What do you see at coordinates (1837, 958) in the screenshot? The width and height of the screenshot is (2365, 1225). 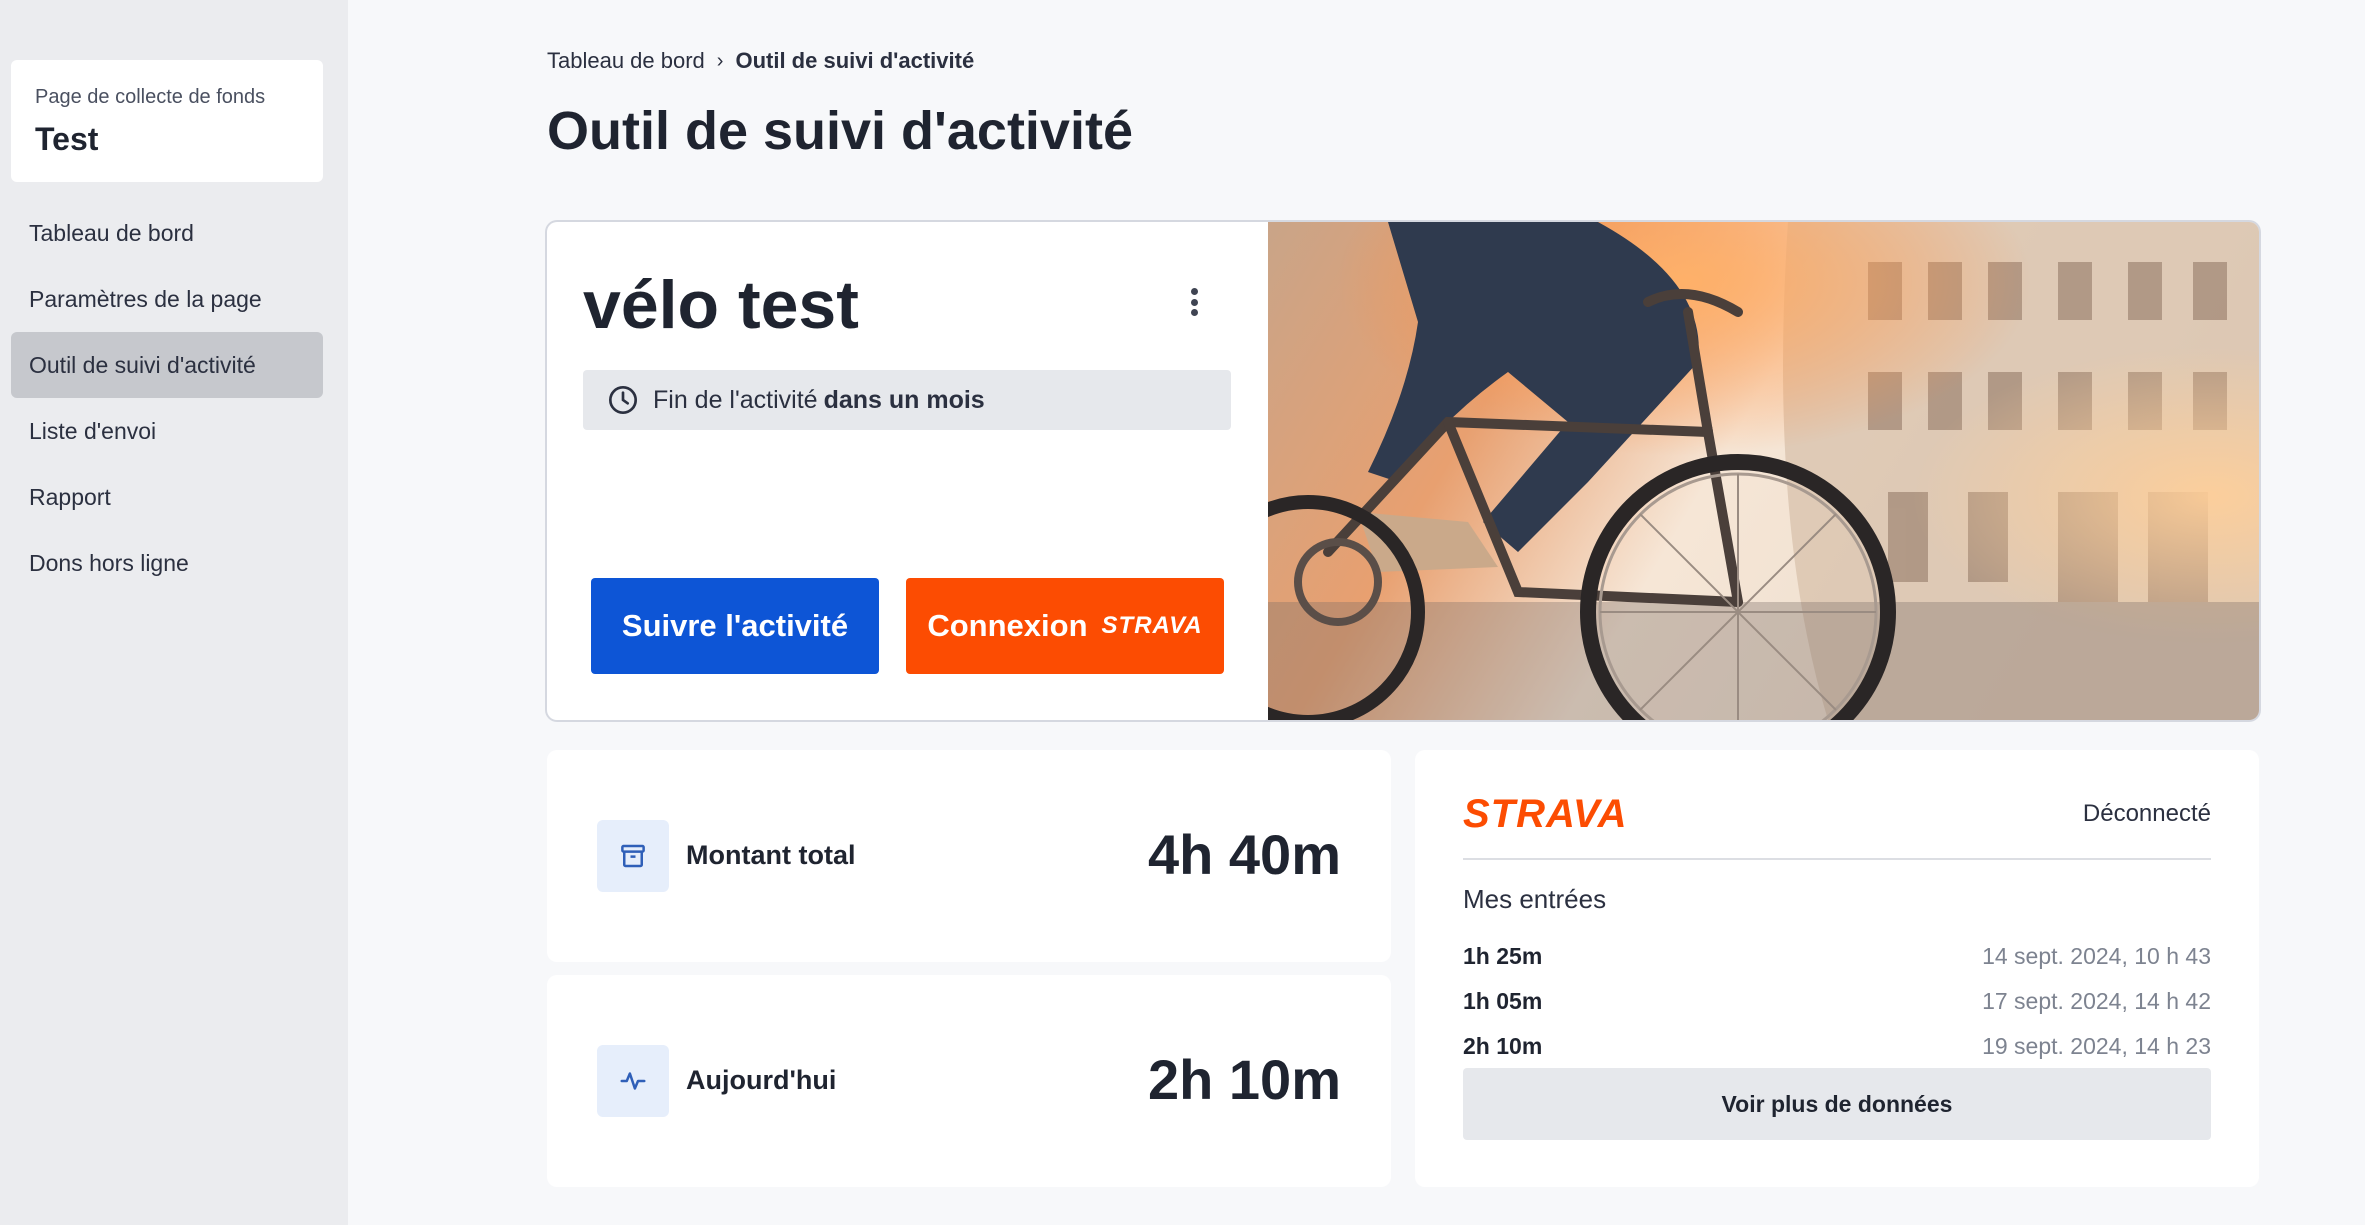 I see `list-item: 1h 25m 14 sept. 2024, 10 h 43` at bounding box center [1837, 958].